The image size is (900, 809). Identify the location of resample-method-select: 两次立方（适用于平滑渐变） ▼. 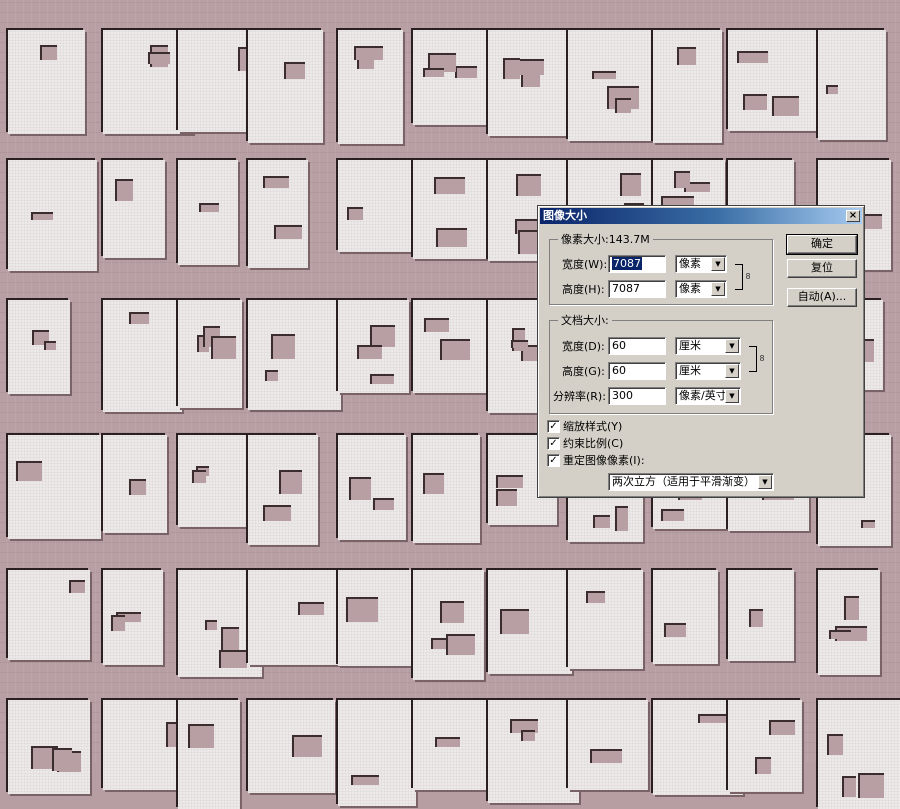
(691, 482).